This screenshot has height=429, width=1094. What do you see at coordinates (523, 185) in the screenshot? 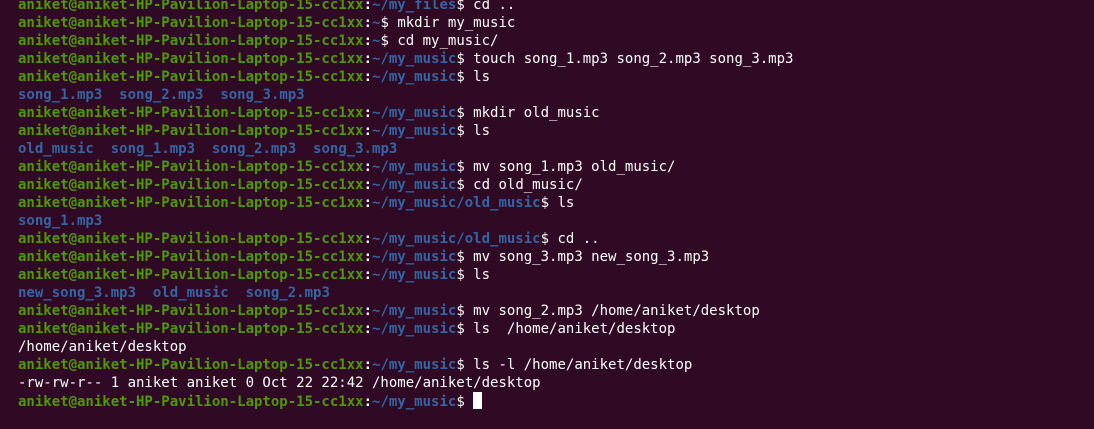
I see `command-text: cd old_music/` at bounding box center [523, 185].